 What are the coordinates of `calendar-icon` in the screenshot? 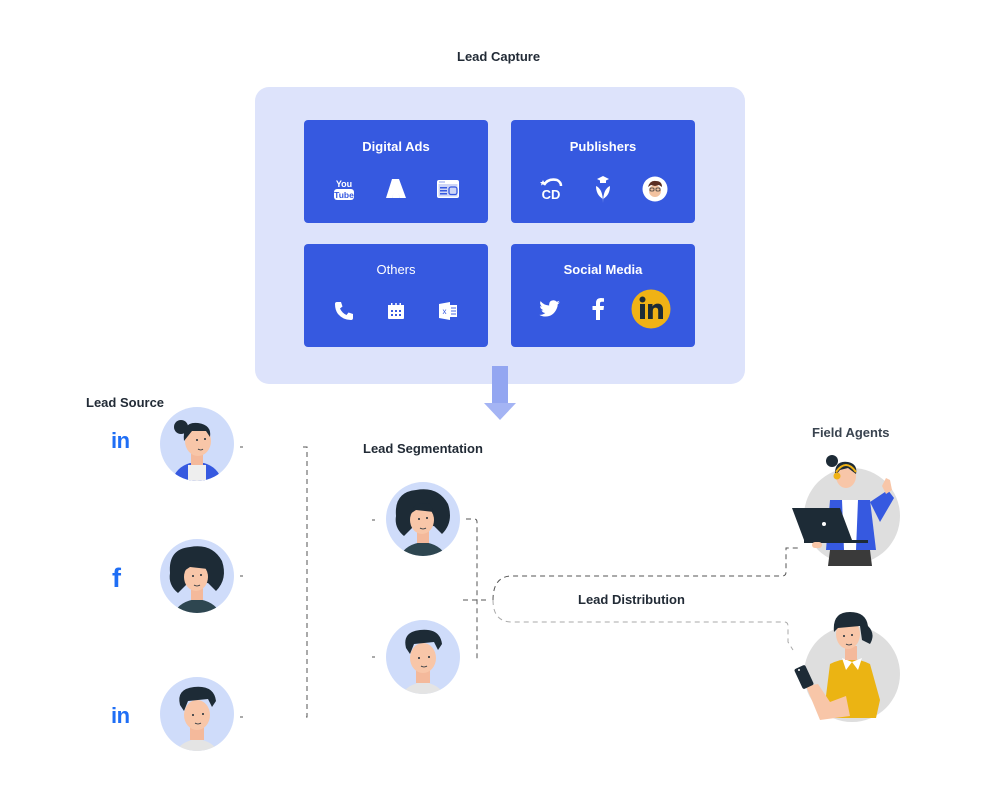 It's located at (396, 311).